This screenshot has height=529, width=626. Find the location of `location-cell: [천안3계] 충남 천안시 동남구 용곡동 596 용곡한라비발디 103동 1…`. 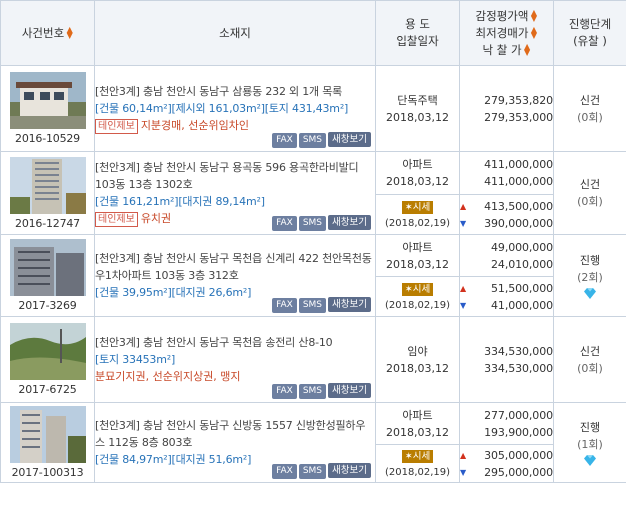

location-cell: [천안3계] 충남 천안시 동남구 용곡동 596 용곡한라비발디 103동 1… is located at coordinates (235, 193).